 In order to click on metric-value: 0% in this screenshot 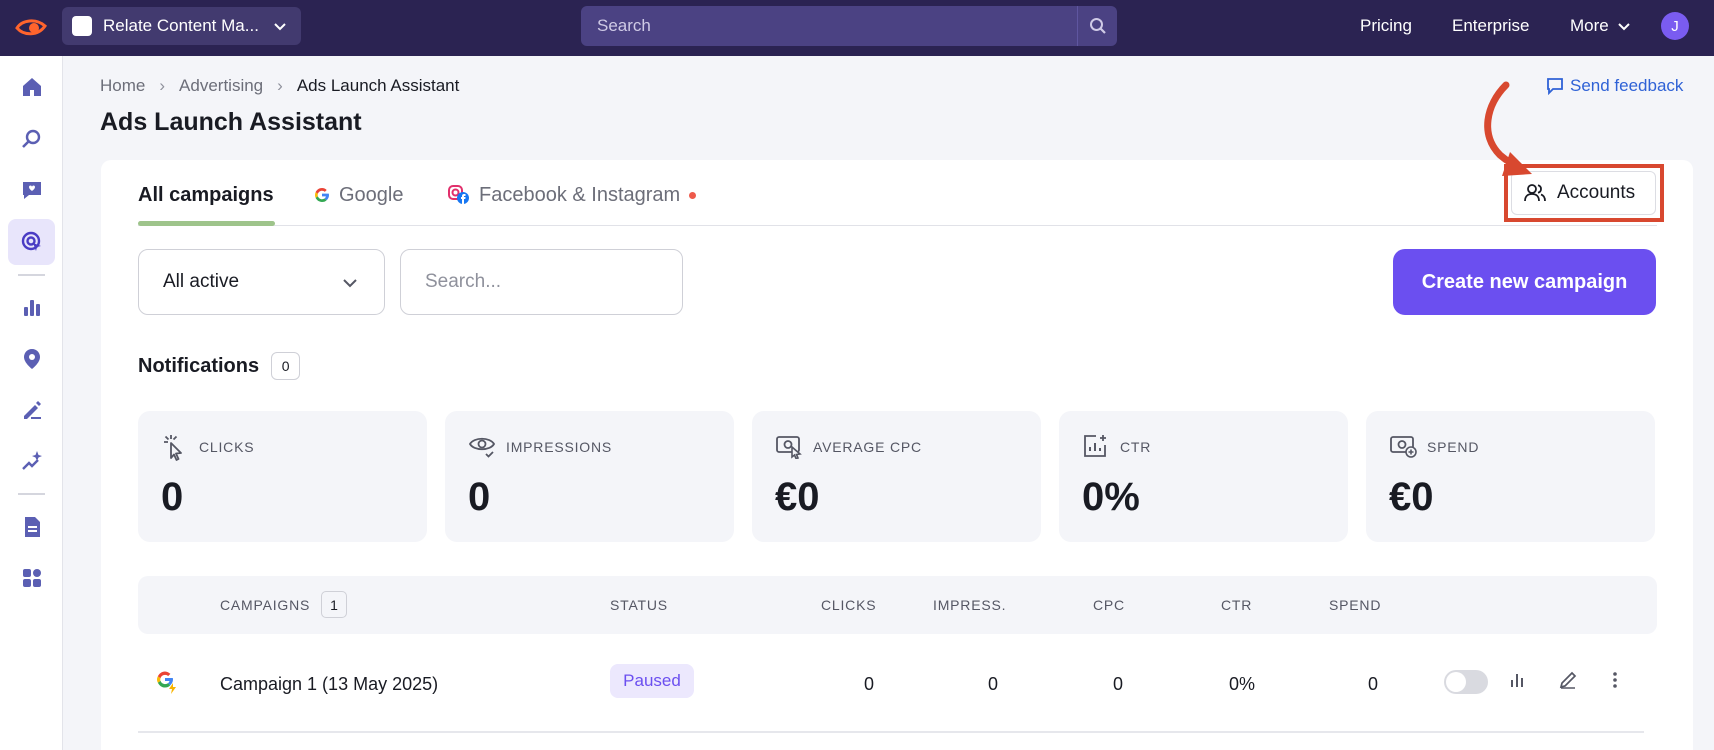, I will do `click(1111, 497)`.